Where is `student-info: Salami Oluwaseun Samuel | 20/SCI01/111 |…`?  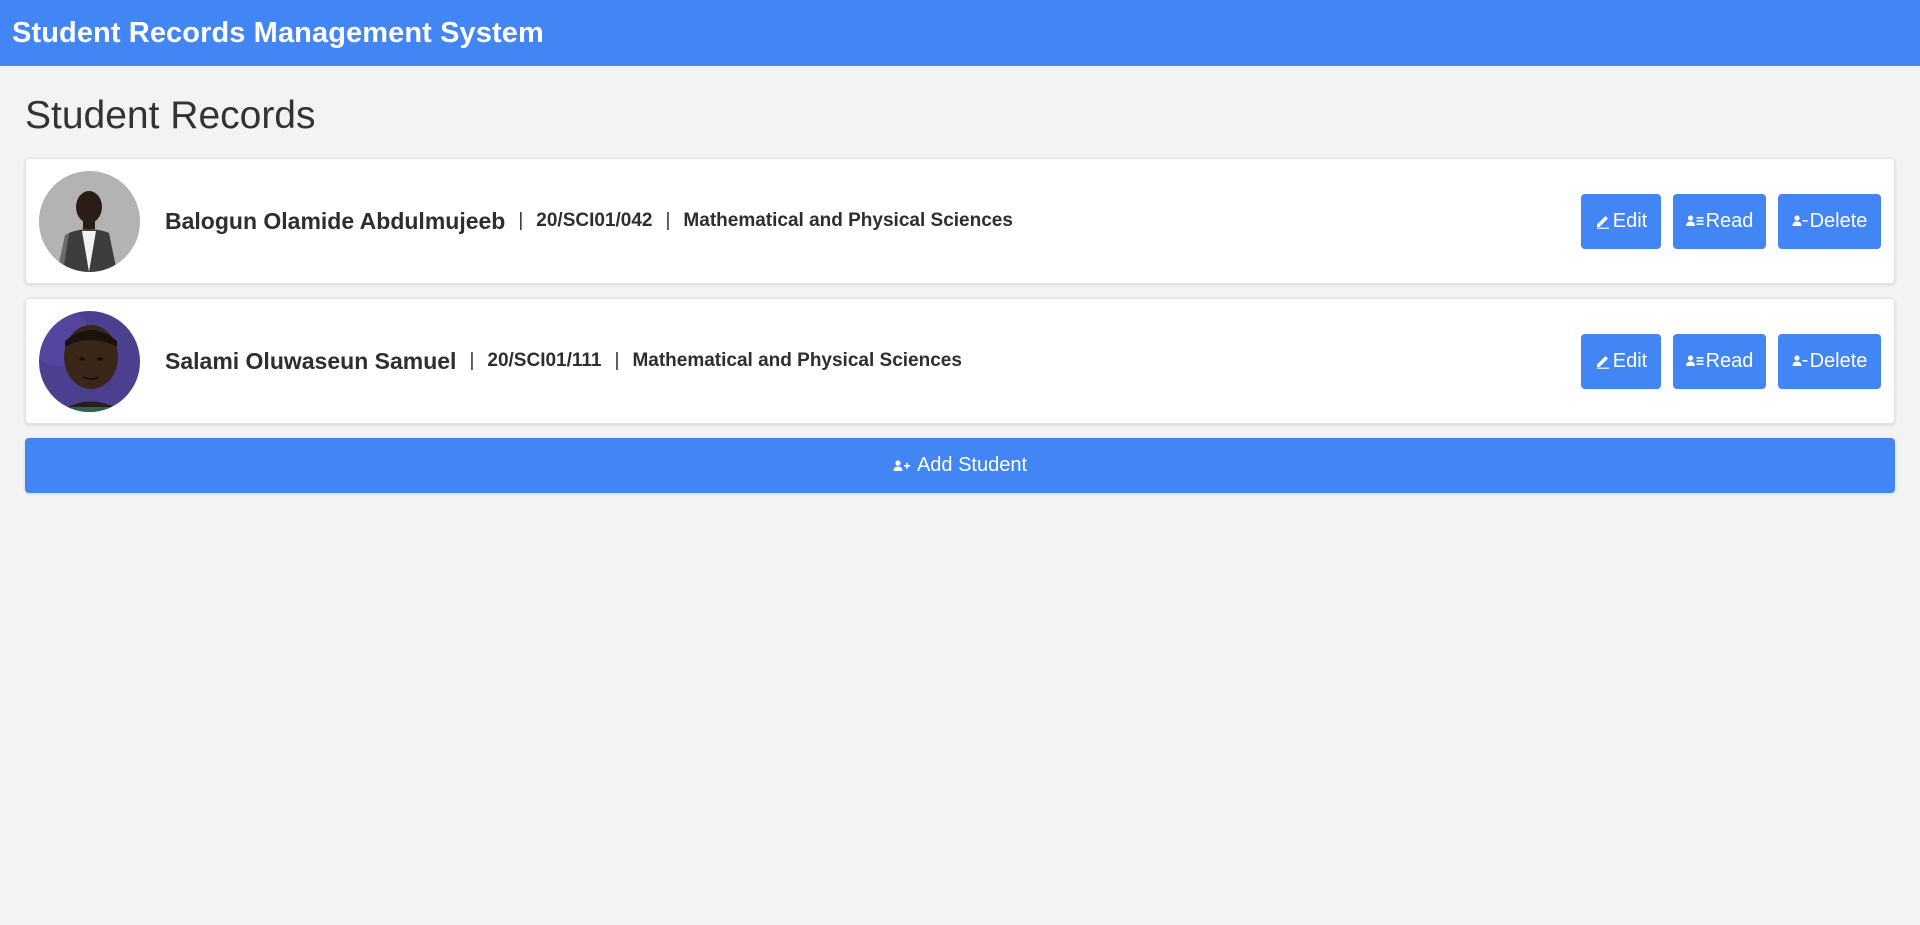 student-info: Salami Oluwaseun Samuel | 20/SCI01/111 |… is located at coordinates (873, 361).